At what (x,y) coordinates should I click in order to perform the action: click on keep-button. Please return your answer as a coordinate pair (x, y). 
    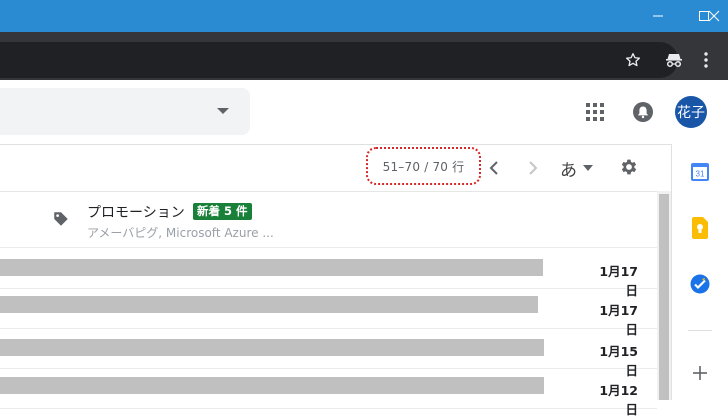
    Looking at the image, I should click on (700, 228).